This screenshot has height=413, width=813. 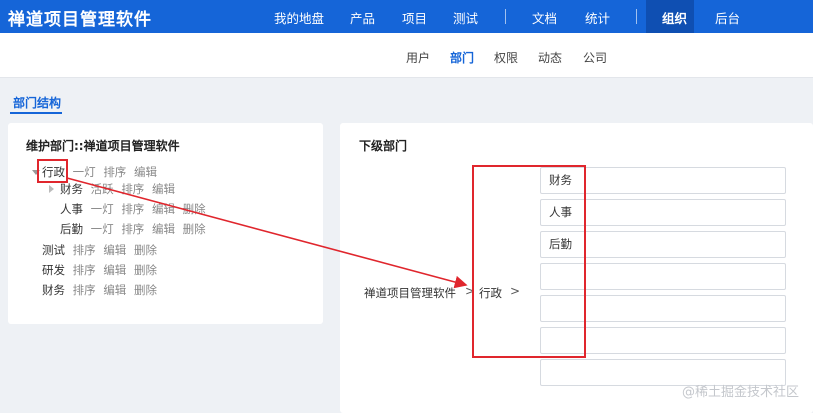 I want to click on nav-item-organization: 组织, so click(x=674, y=17).